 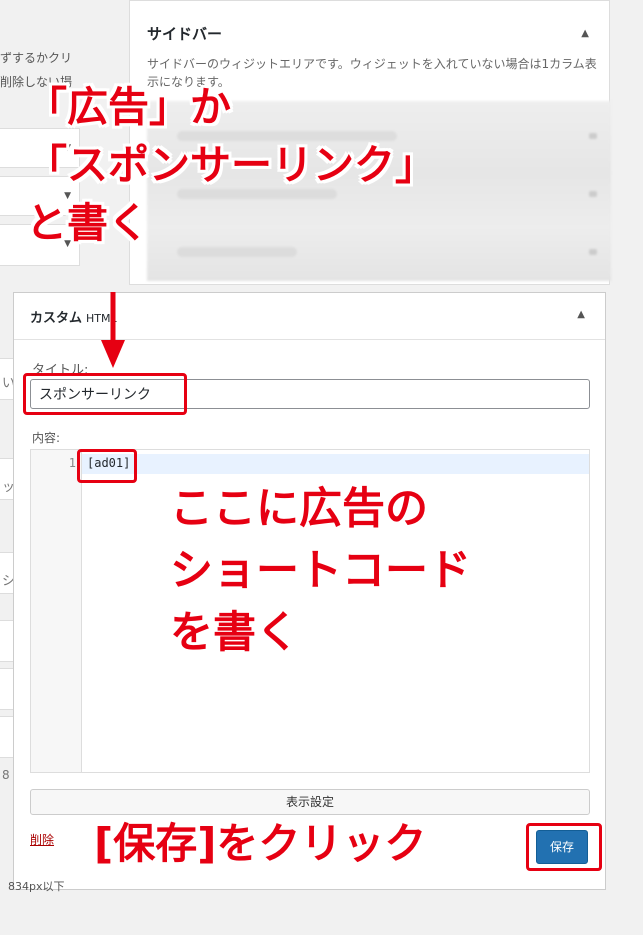 I want to click on code-line-highlight, so click(x=107, y=466).